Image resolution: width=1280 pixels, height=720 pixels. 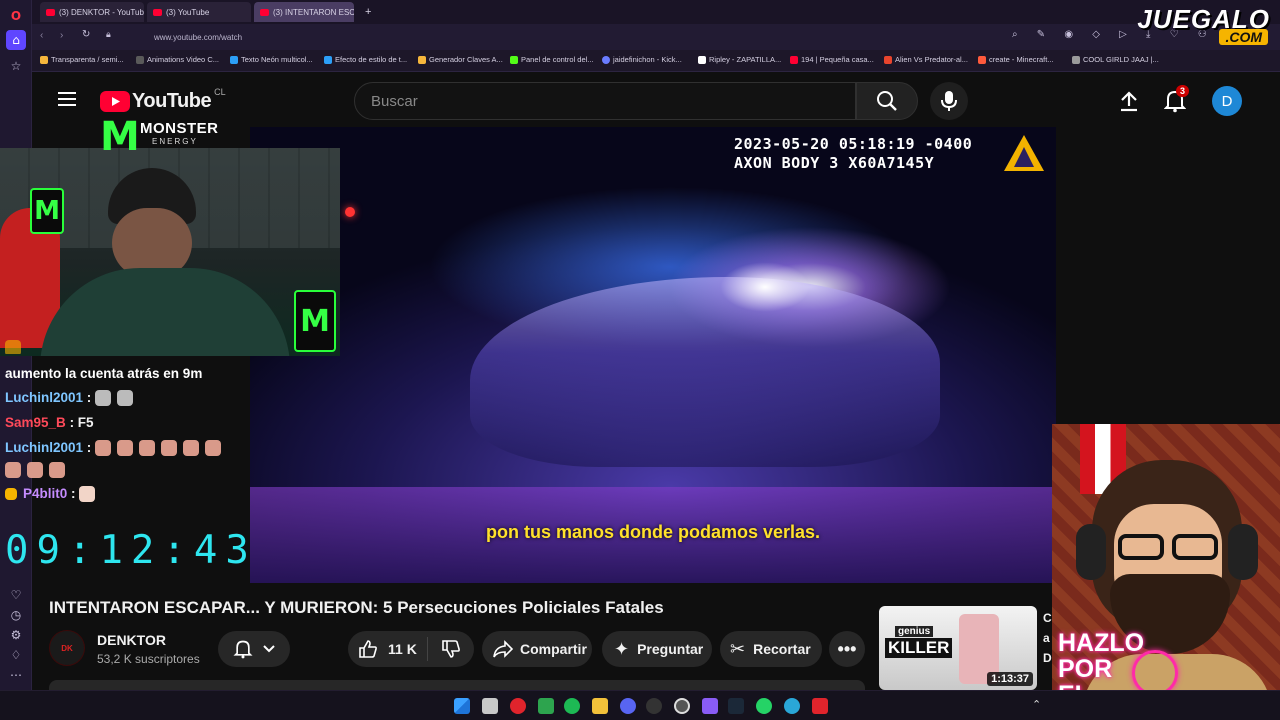 What do you see at coordinates (368, 649) in the screenshot?
I see `thumbs-up-icon` at bounding box center [368, 649].